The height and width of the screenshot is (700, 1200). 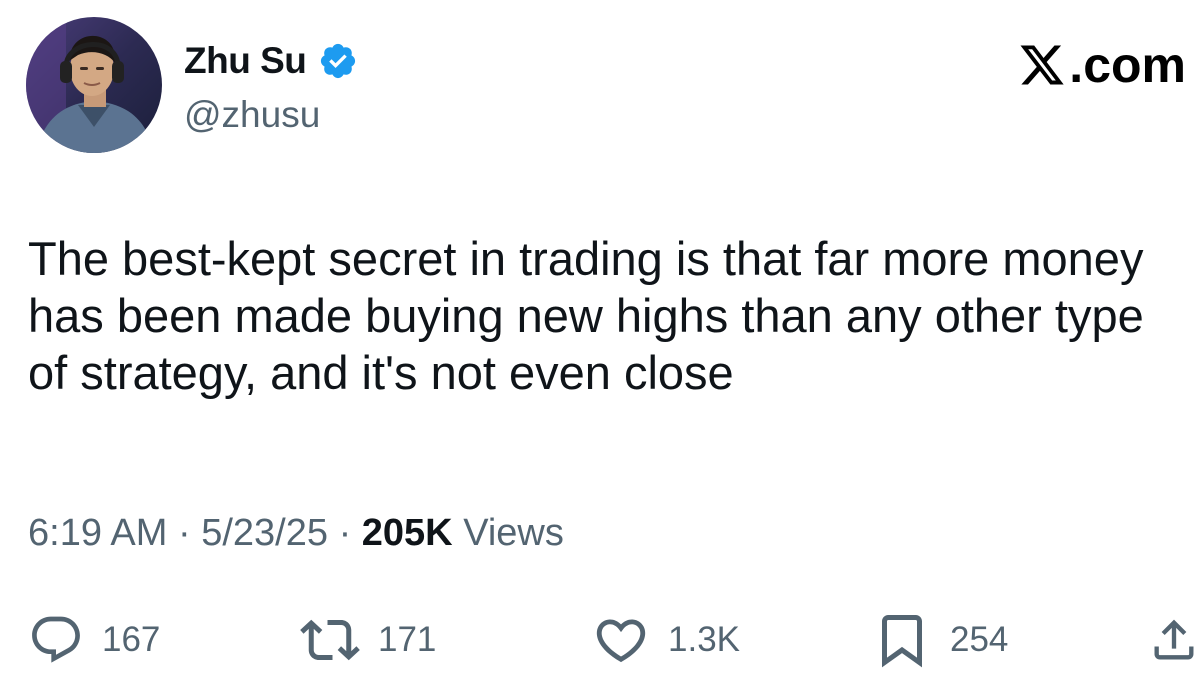 I want to click on share-icon, so click(x=1174, y=639).